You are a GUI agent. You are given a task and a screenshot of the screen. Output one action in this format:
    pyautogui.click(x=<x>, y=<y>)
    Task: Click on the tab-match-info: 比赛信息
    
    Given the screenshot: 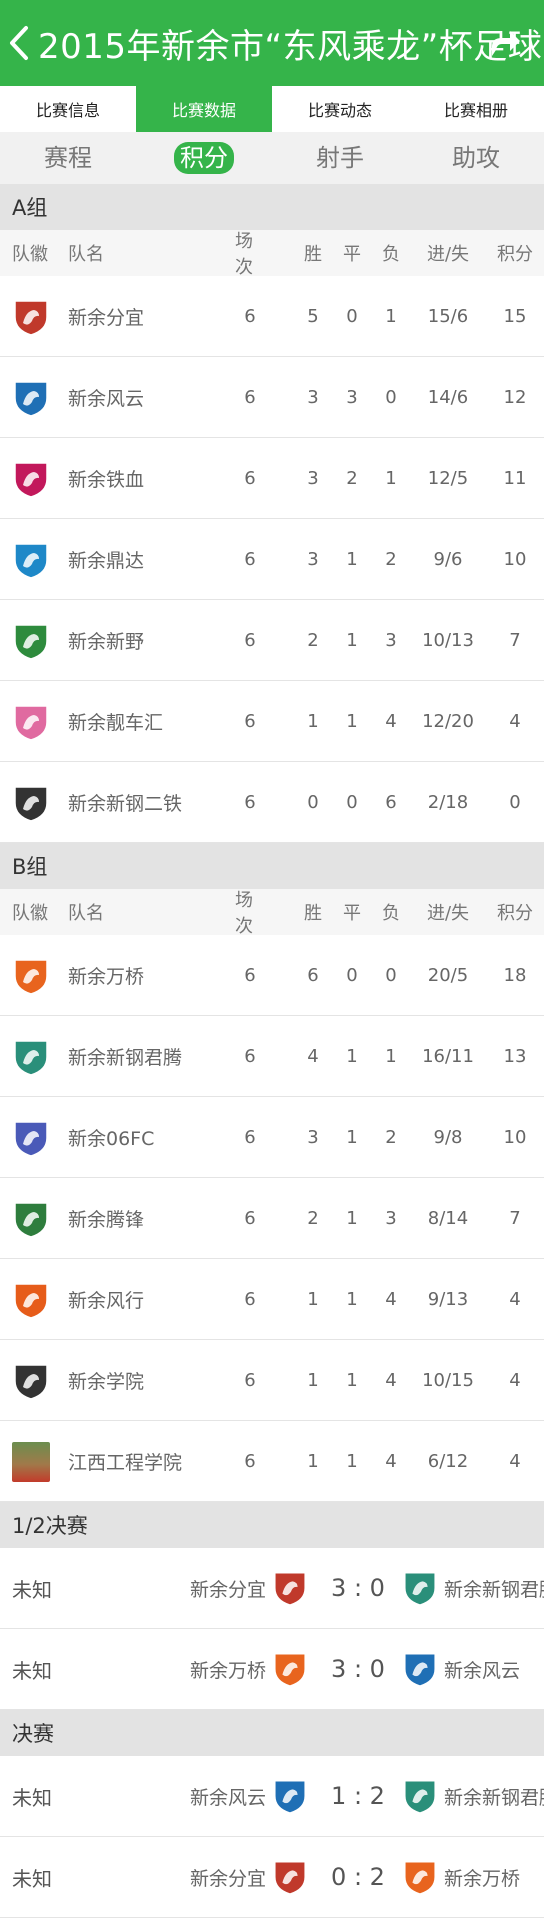 What is the action you would take?
    pyautogui.click(x=68, y=109)
    